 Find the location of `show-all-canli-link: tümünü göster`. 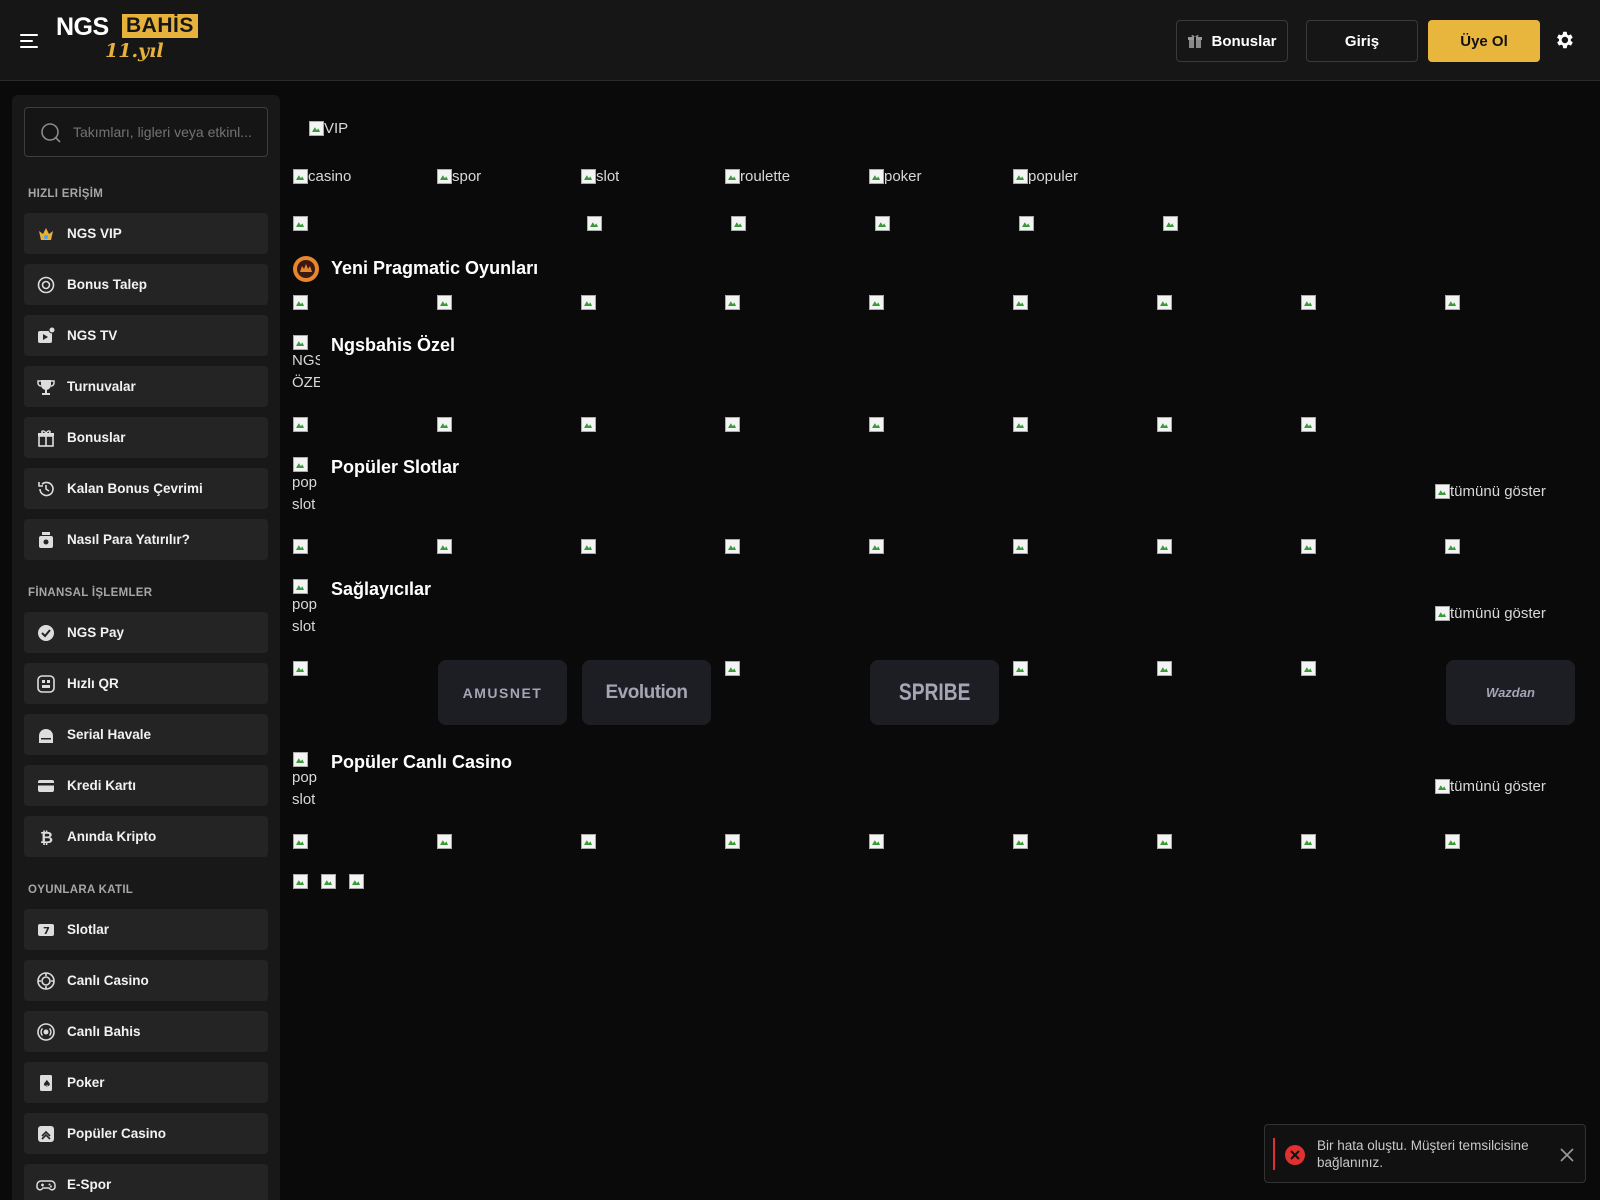

show-all-canli-link: tümünü göster is located at coordinates (1490, 786).